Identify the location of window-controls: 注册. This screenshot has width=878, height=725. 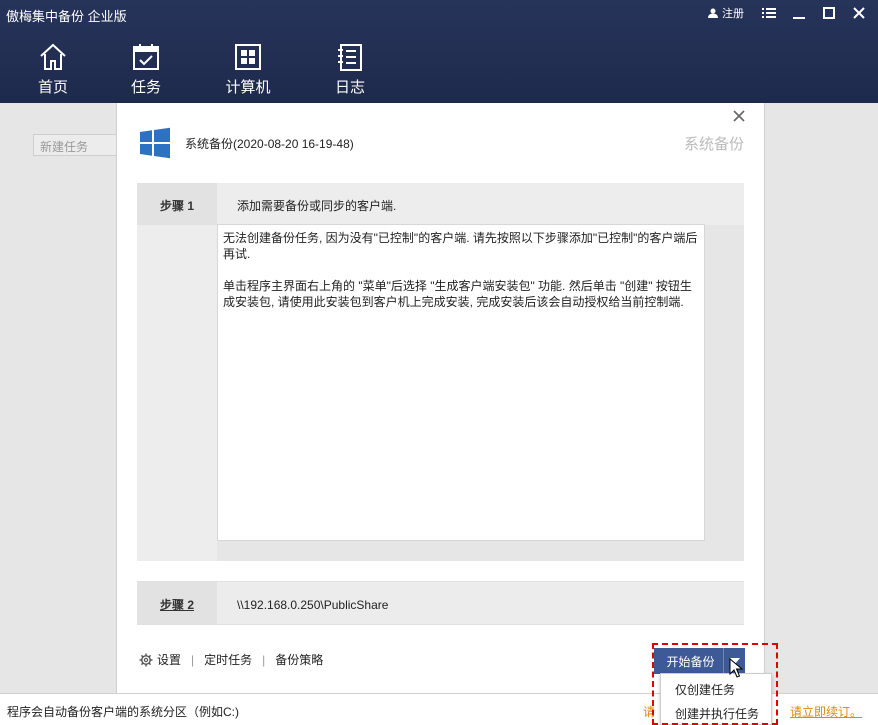
(788, 13).